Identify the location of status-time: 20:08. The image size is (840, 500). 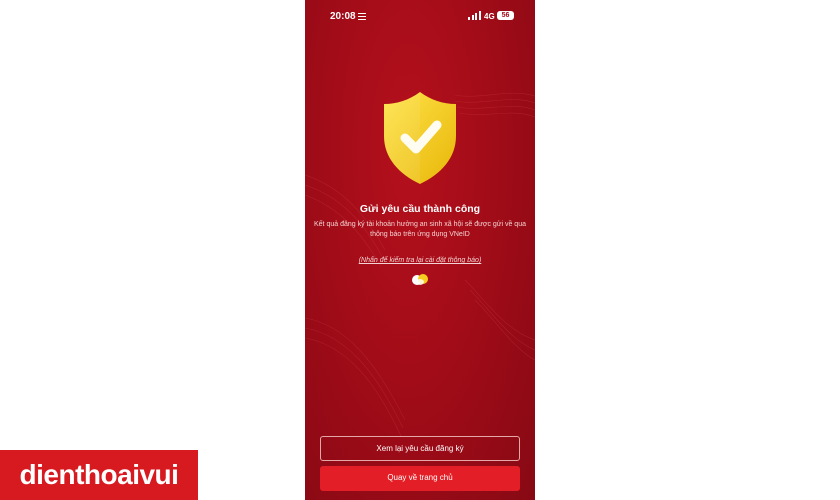
(343, 16).